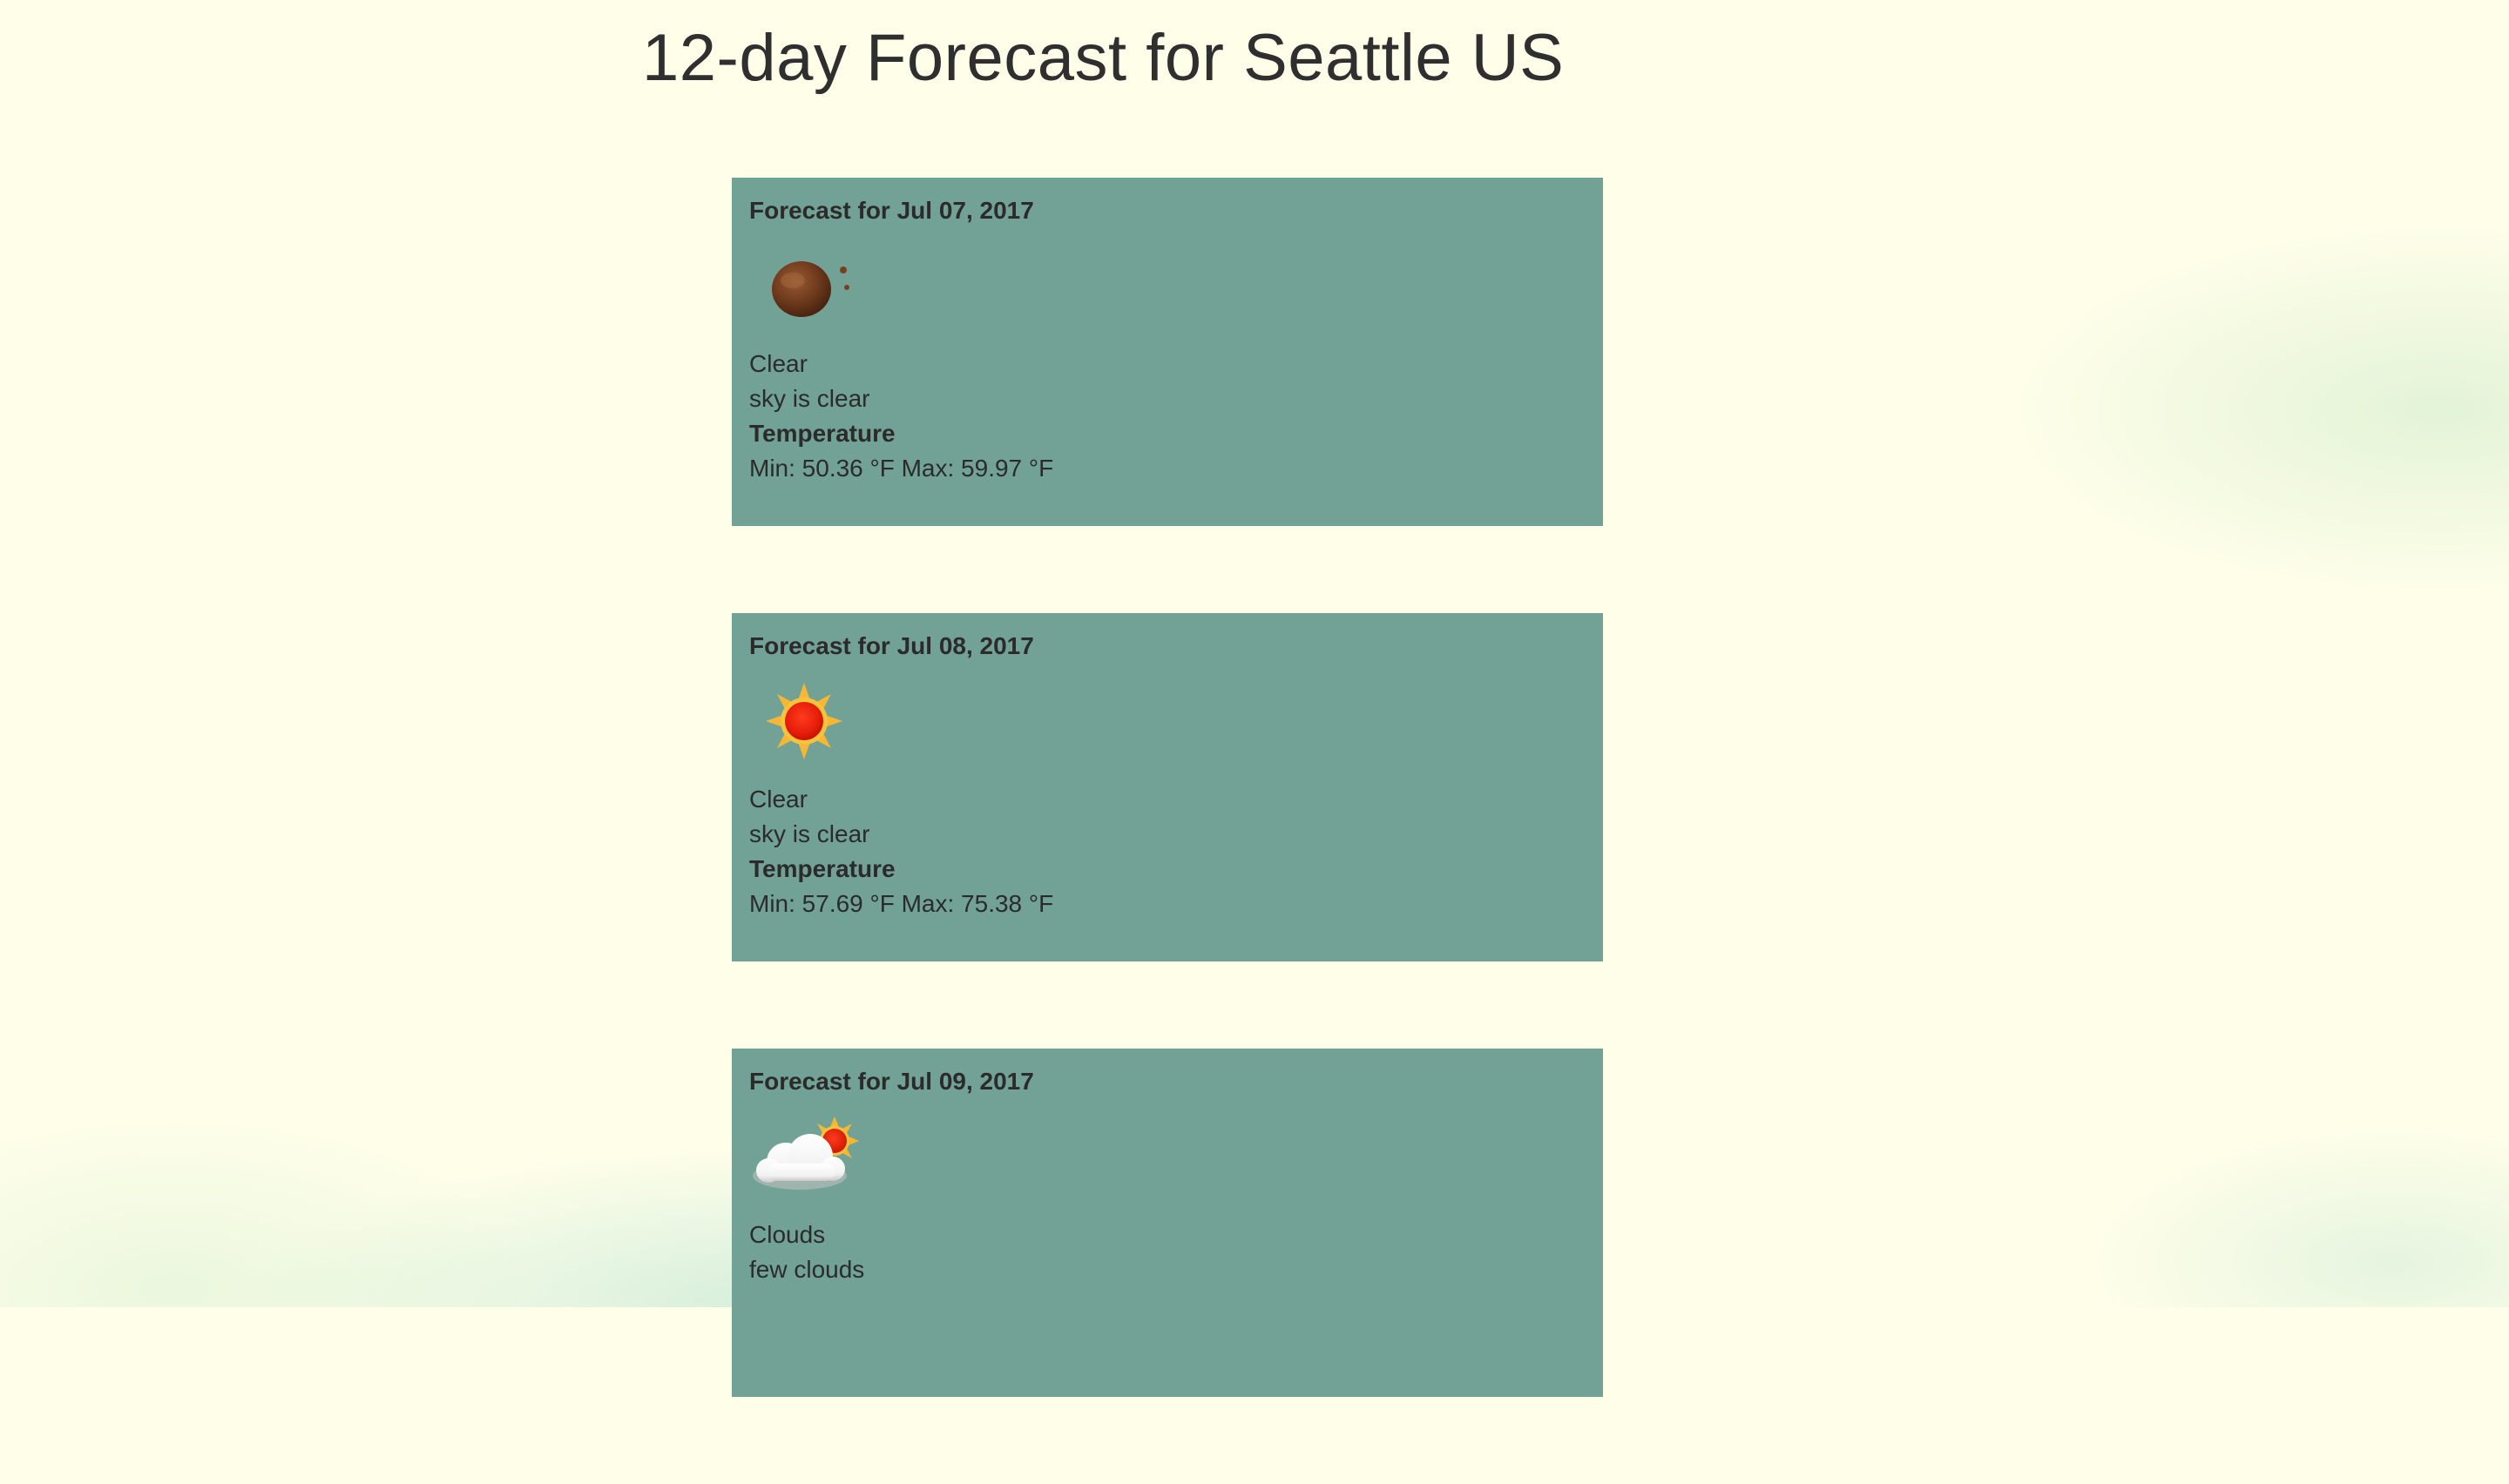 This screenshot has width=2509, height=1484. I want to click on temperature-range: Min: 50.36 °F Max: 59.97 °F, so click(901, 468).